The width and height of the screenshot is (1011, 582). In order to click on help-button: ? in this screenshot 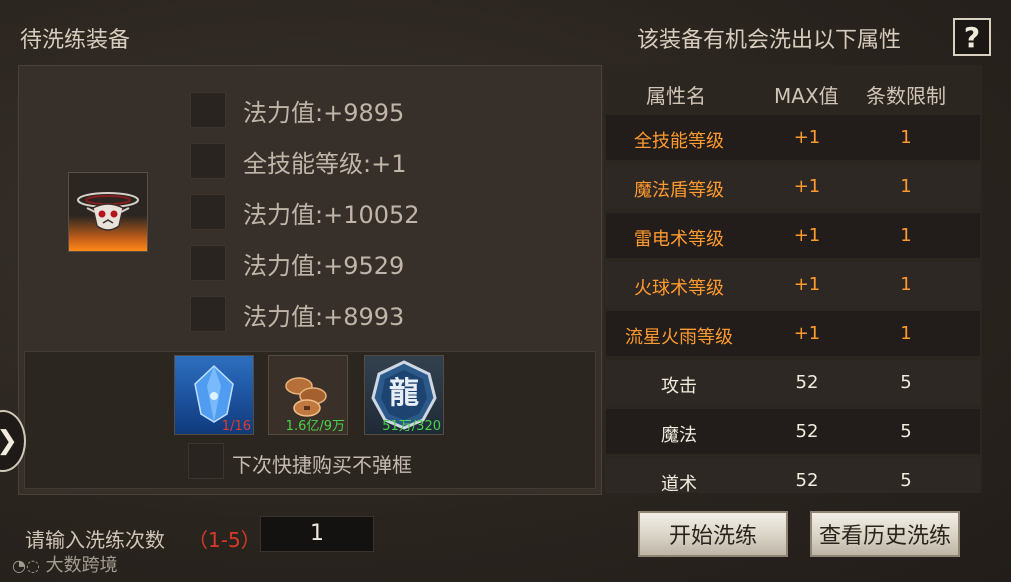, I will do `click(972, 37)`.